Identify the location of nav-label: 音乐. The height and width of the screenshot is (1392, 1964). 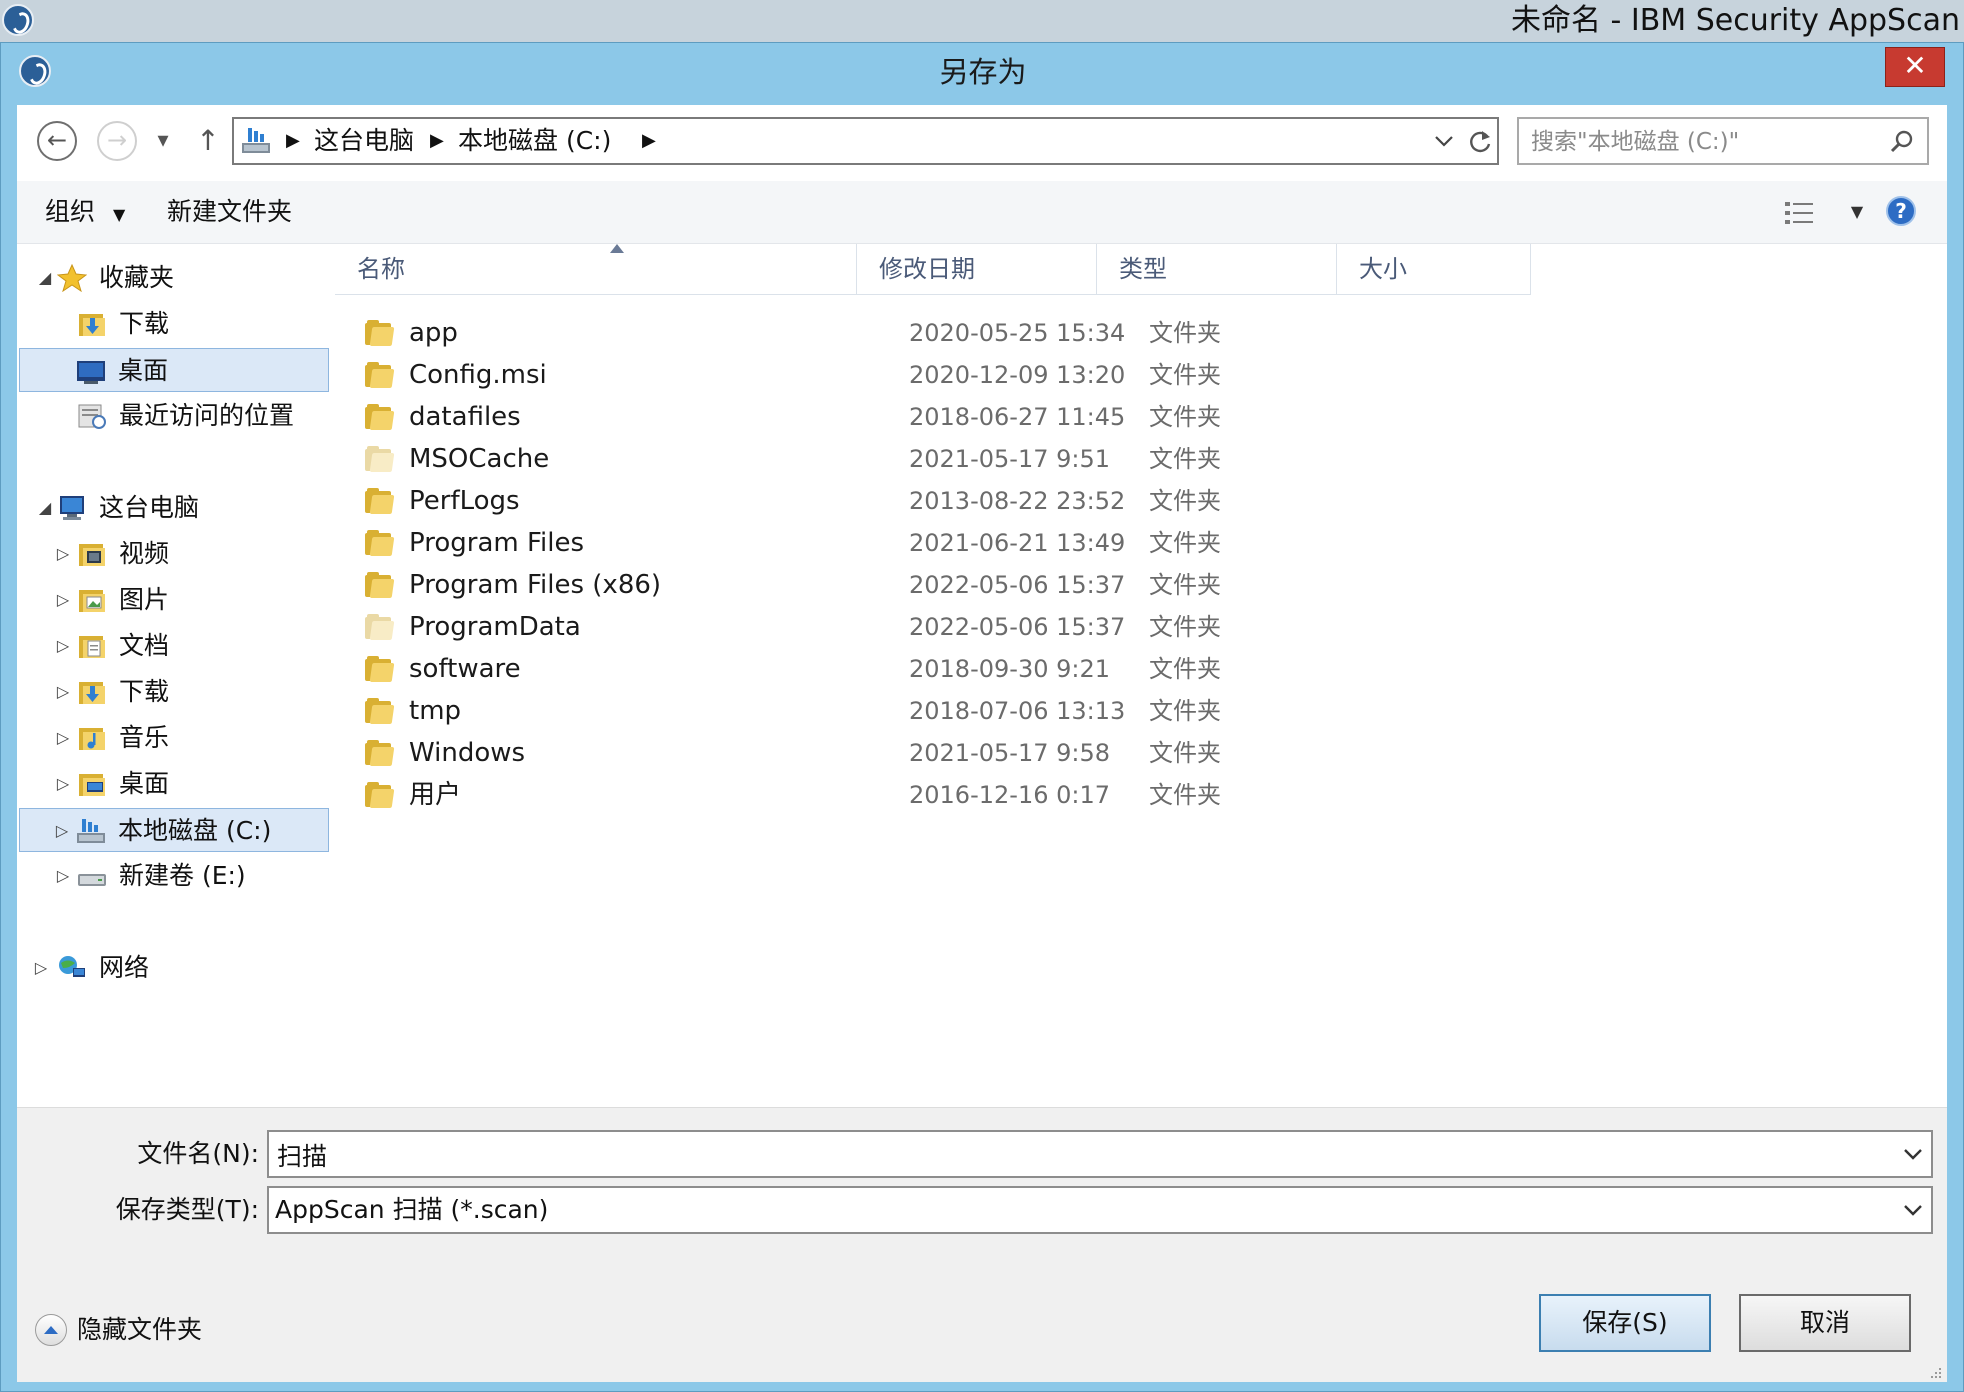
(144, 737).